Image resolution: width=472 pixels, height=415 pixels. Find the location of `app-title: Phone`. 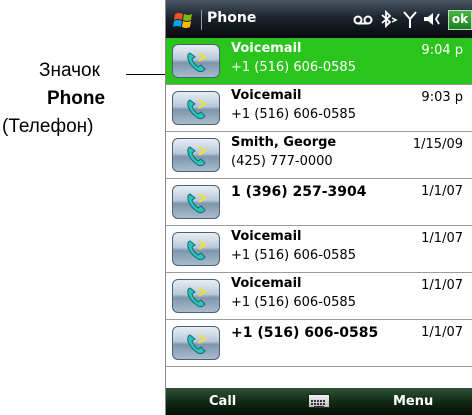

app-title: Phone is located at coordinates (232, 18).